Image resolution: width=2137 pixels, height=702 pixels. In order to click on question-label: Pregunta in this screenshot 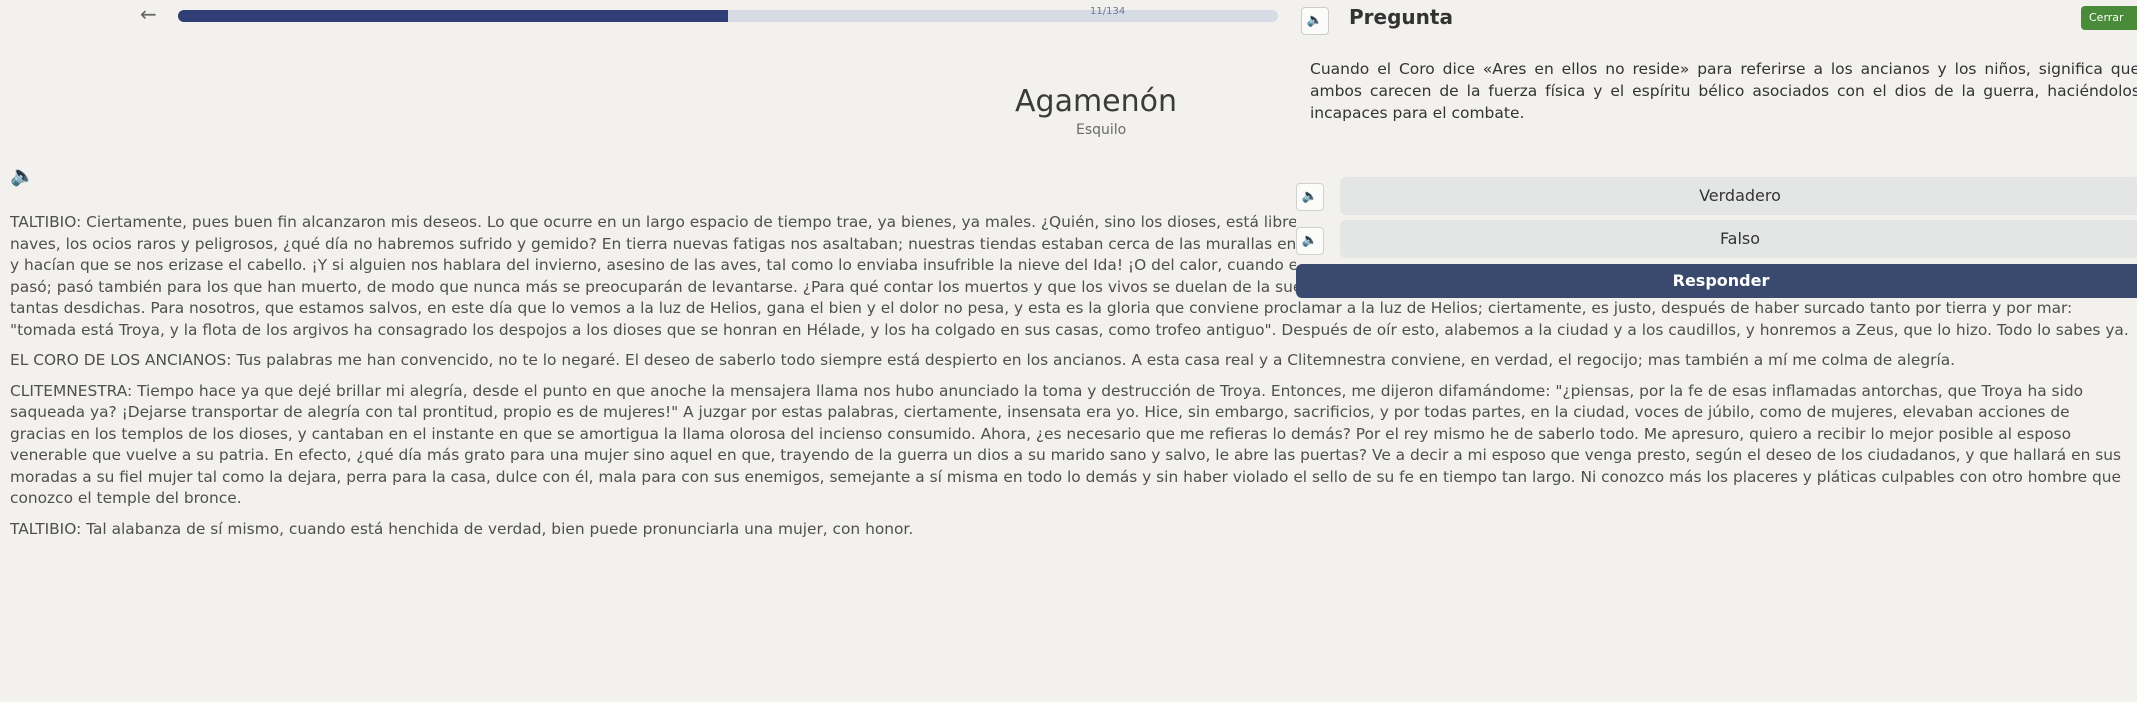, I will do `click(1401, 17)`.